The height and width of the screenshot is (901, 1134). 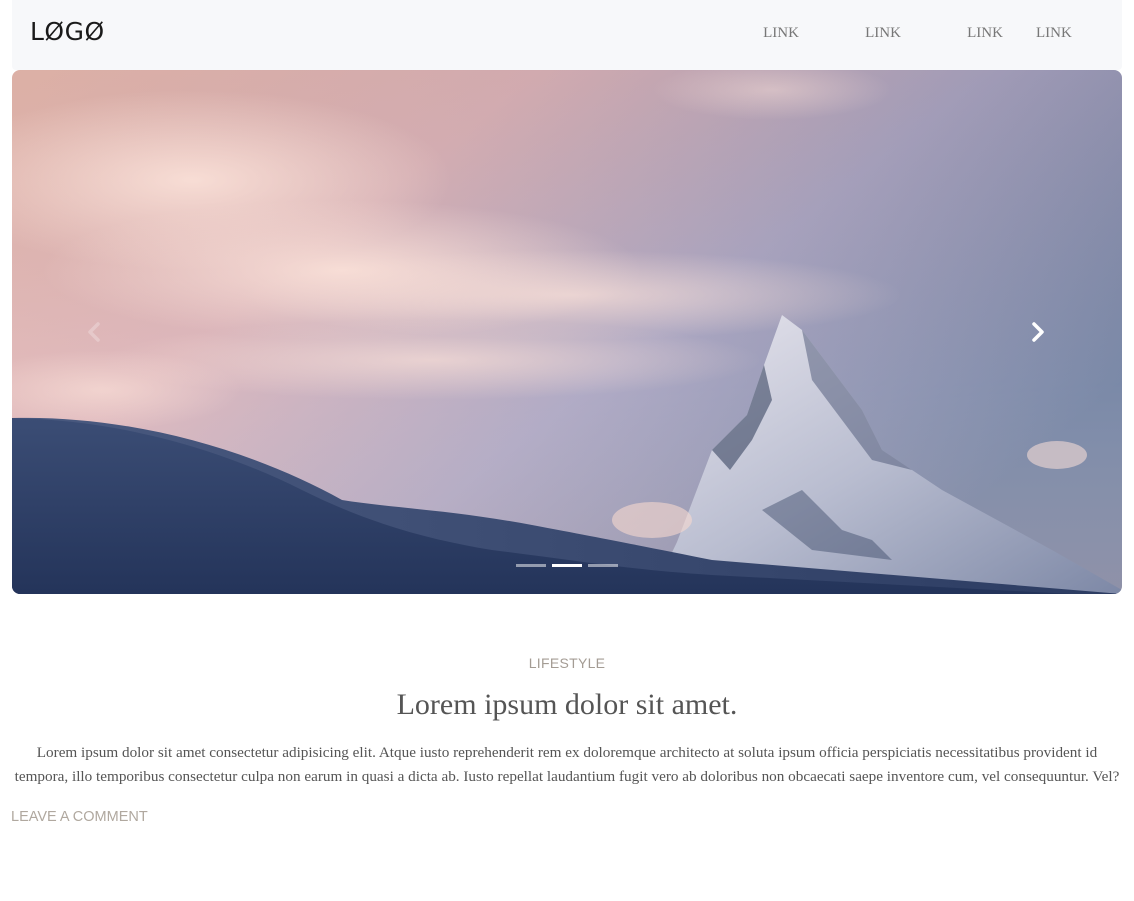 What do you see at coordinates (985, 33) in the screenshot?
I see `nav-link-3: LINK` at bounding box center [985, 33].